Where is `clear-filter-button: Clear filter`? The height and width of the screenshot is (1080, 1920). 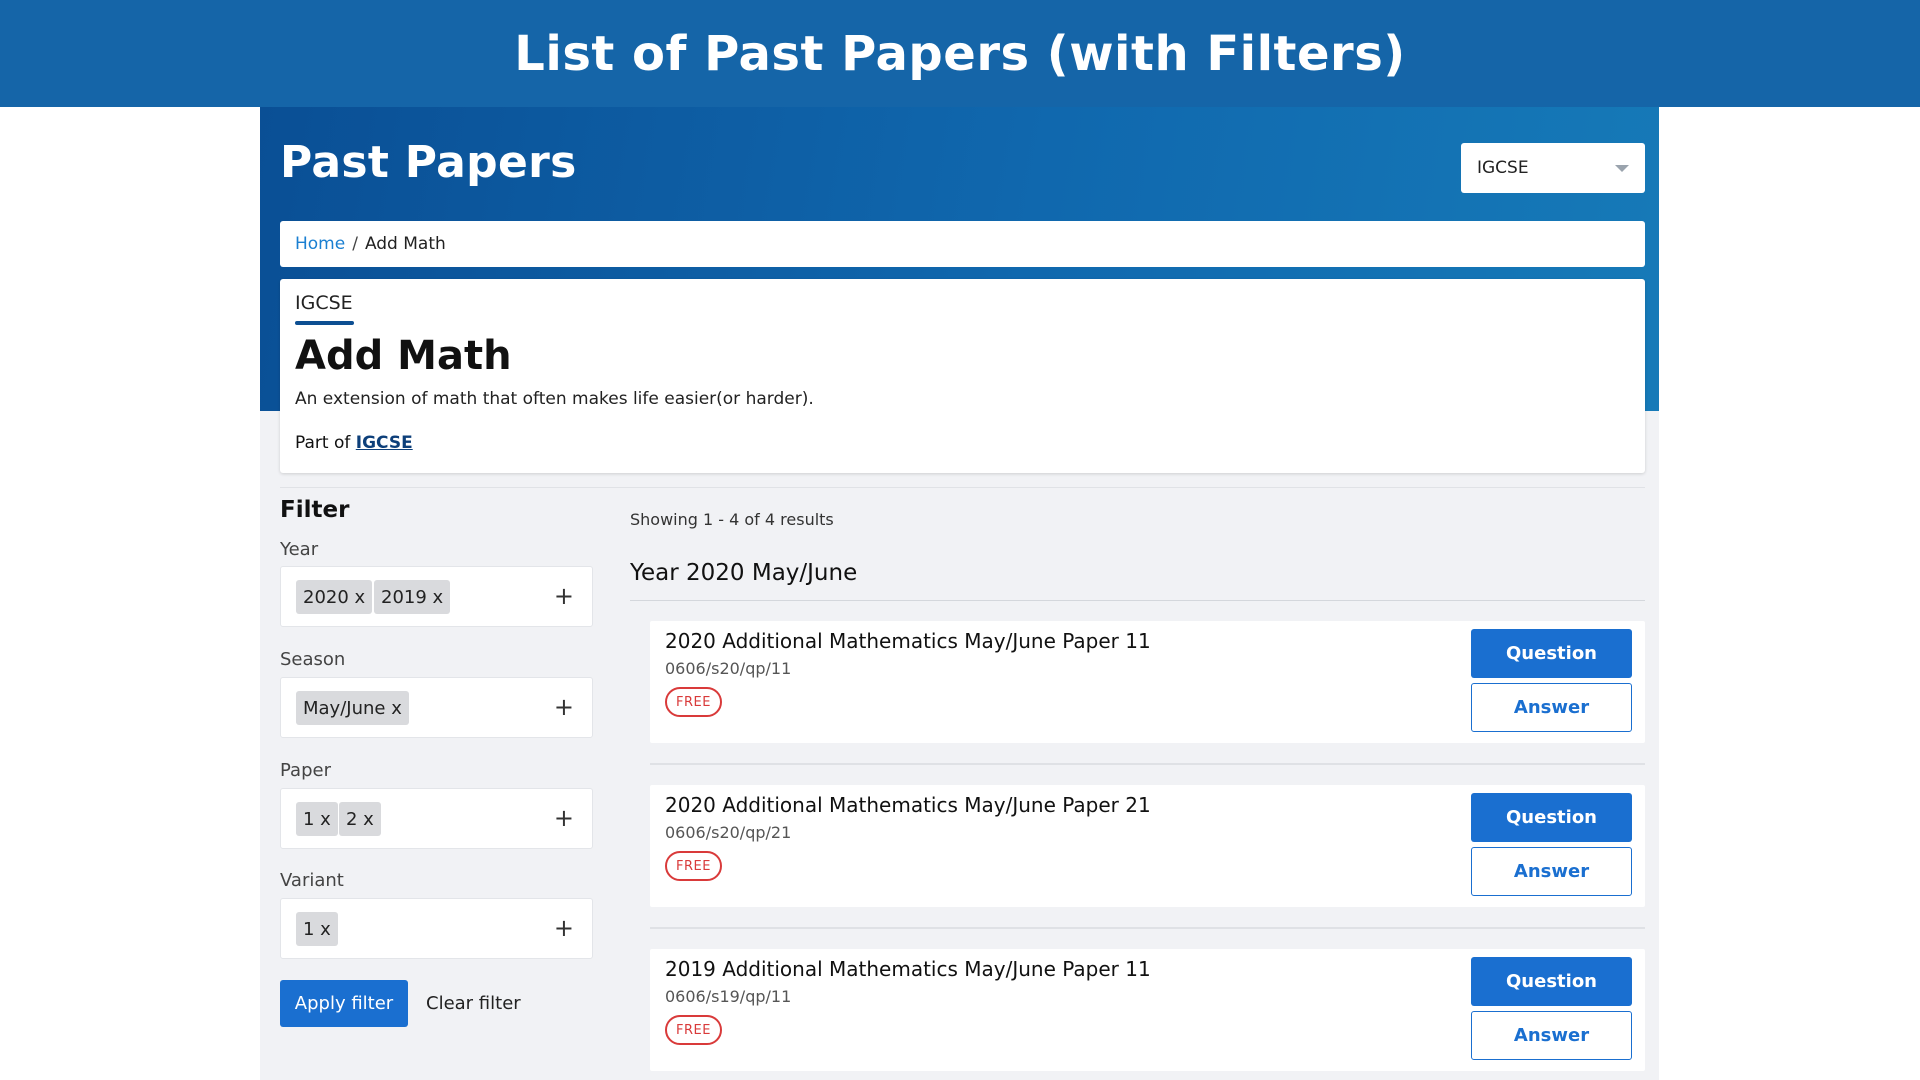
clear-filter-button: Clear filter is located at coordinates (473, 1003).